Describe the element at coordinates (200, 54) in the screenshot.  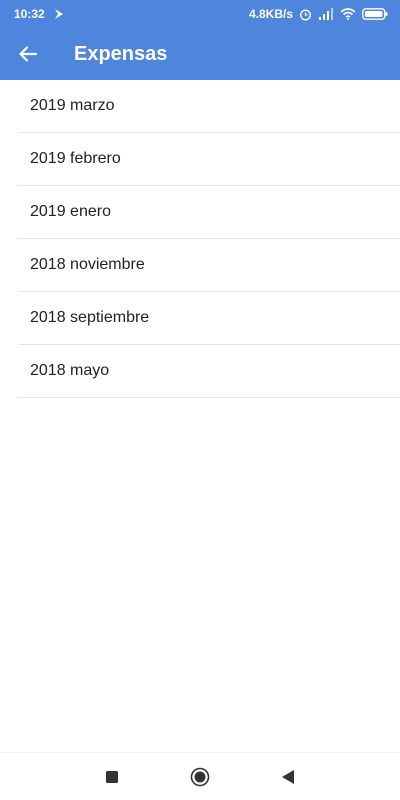
I see `toolbar: Expensas` at that location.